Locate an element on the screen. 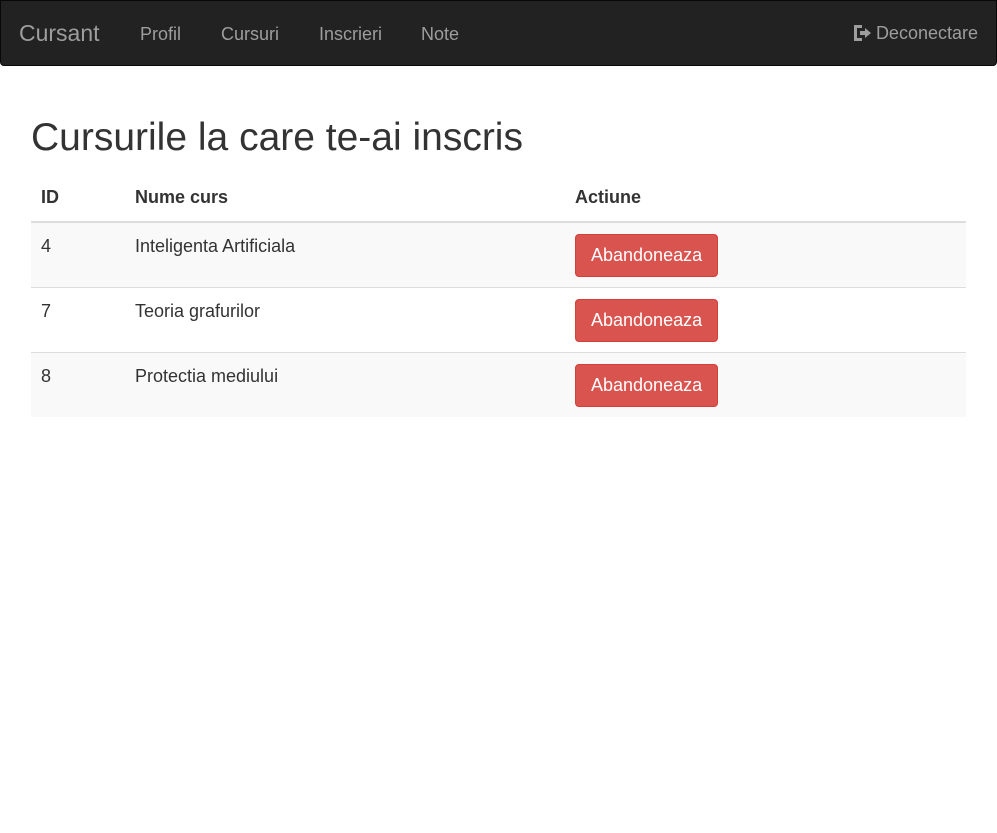 This screenshot has height=833, width=997. row-id: 7 is located at coordinates (78, 319).